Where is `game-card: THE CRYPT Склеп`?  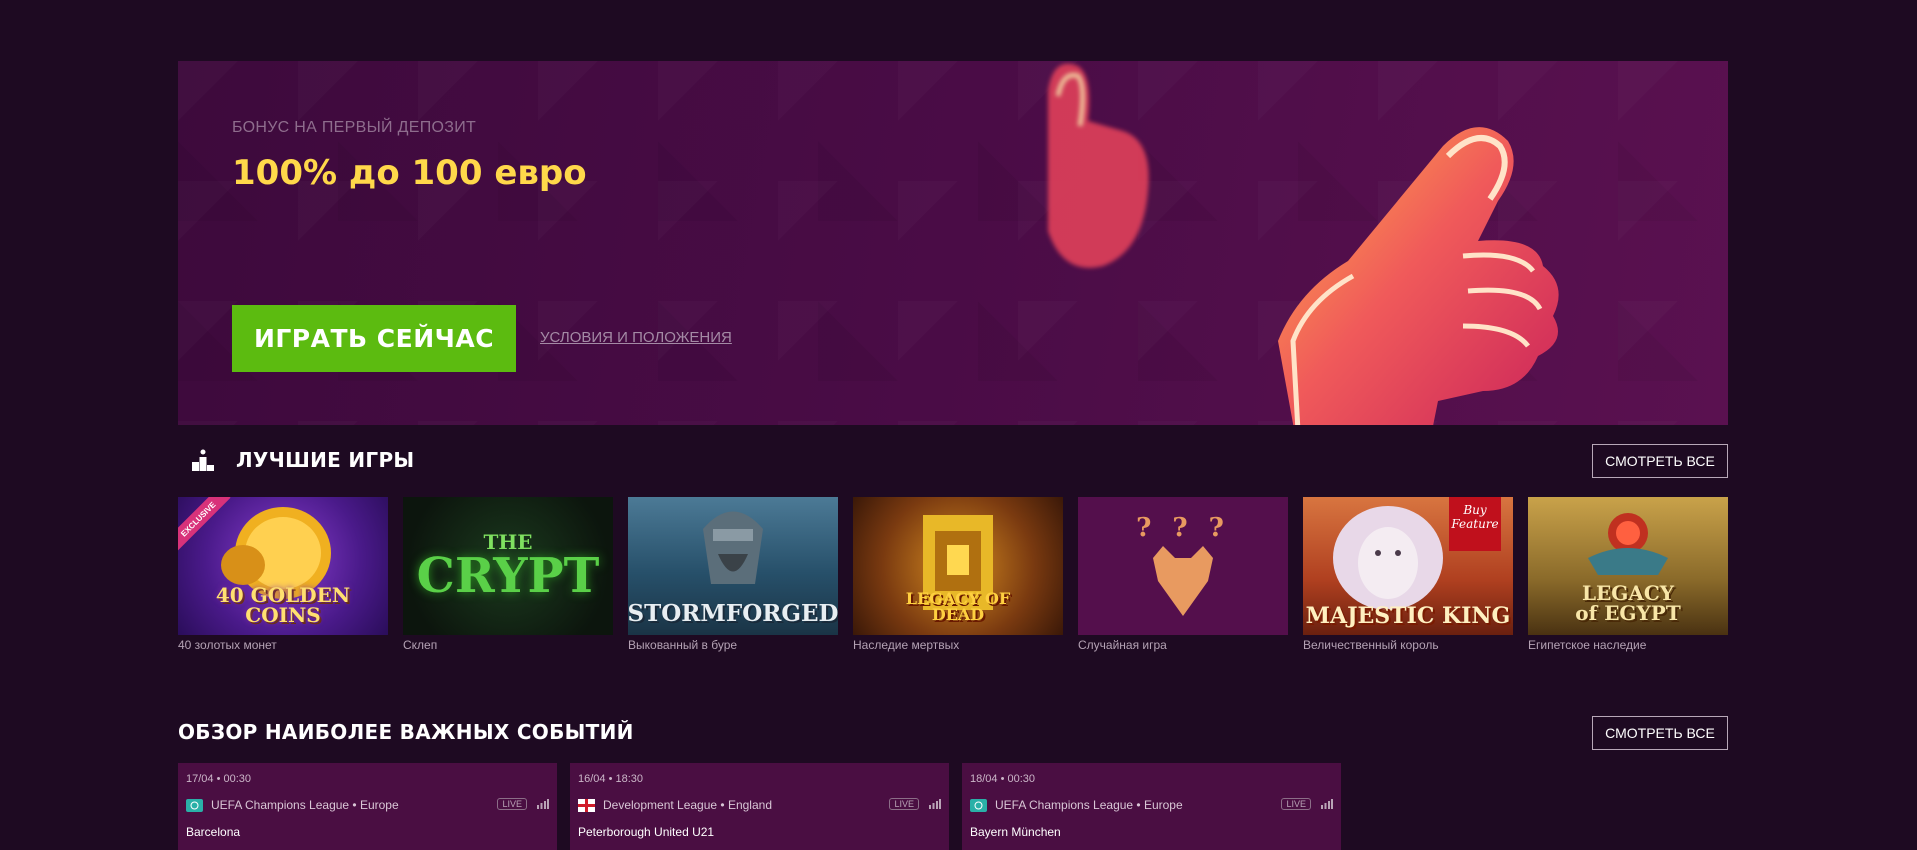 game-card: THE CRYPT Склеп is located at coordinates (508, 577).